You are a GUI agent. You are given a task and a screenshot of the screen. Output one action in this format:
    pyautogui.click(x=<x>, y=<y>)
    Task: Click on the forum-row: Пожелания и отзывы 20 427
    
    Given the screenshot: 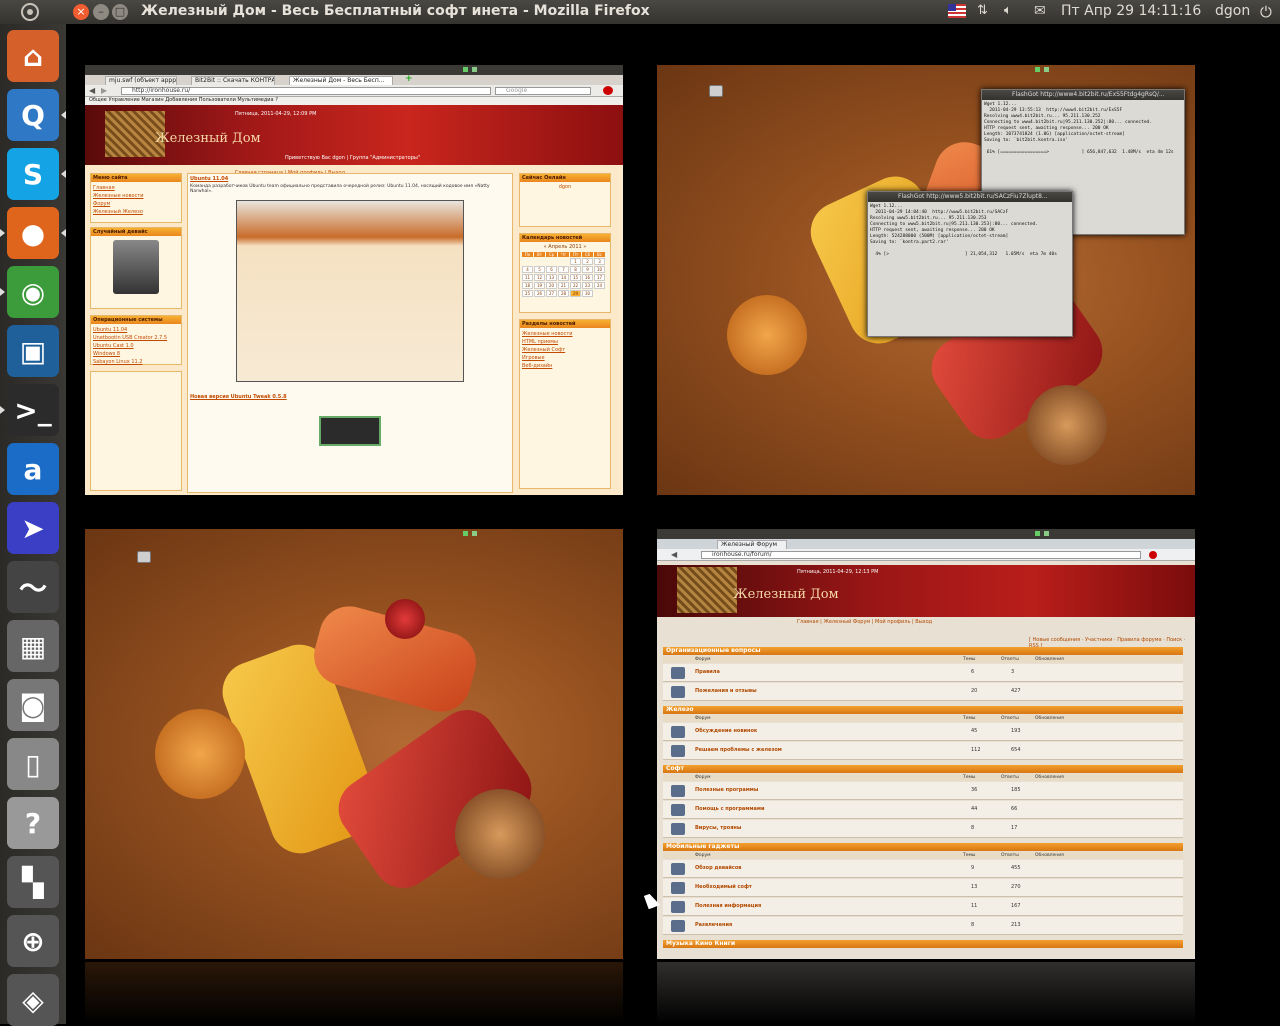 What is the action you would take?
    pyautogui.click(x=923, y=692)
    